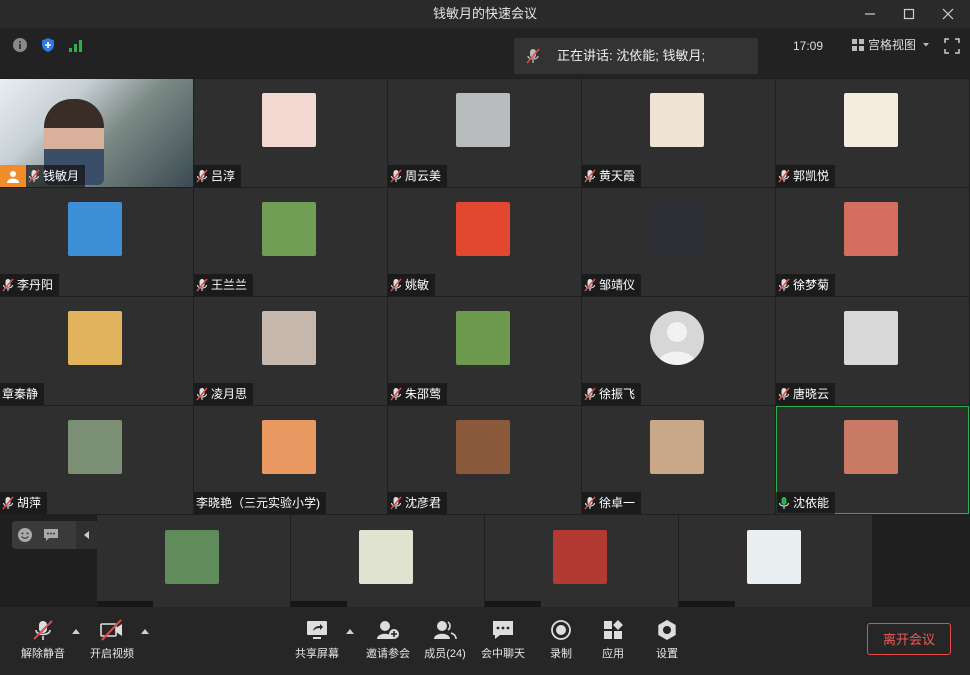  I want to click on chevron-left-icon, so click(86, 535).